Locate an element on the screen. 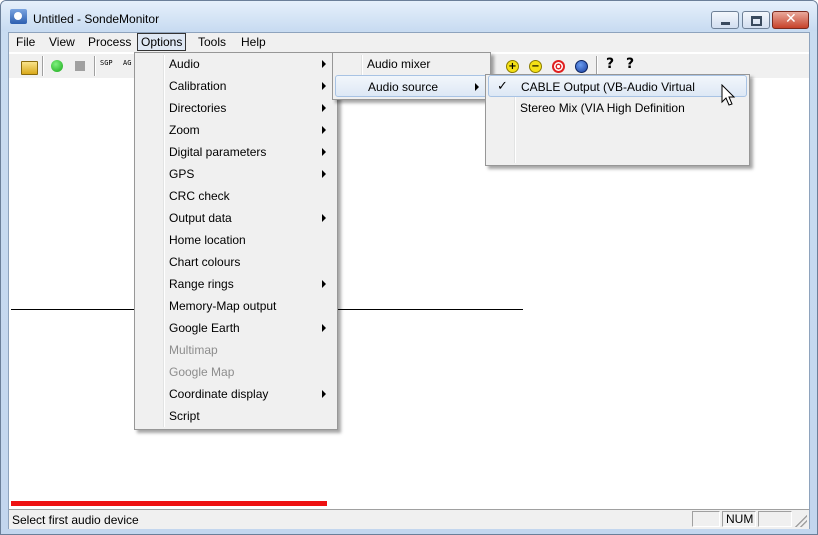  resize-grip is located at coordinates (801, 521).